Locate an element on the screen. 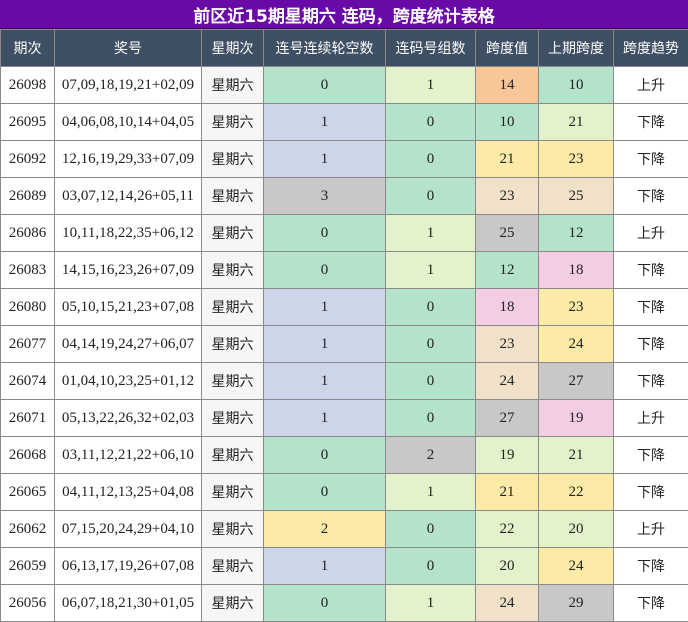  span-cell: 25 is located at coordinates (507, 233).